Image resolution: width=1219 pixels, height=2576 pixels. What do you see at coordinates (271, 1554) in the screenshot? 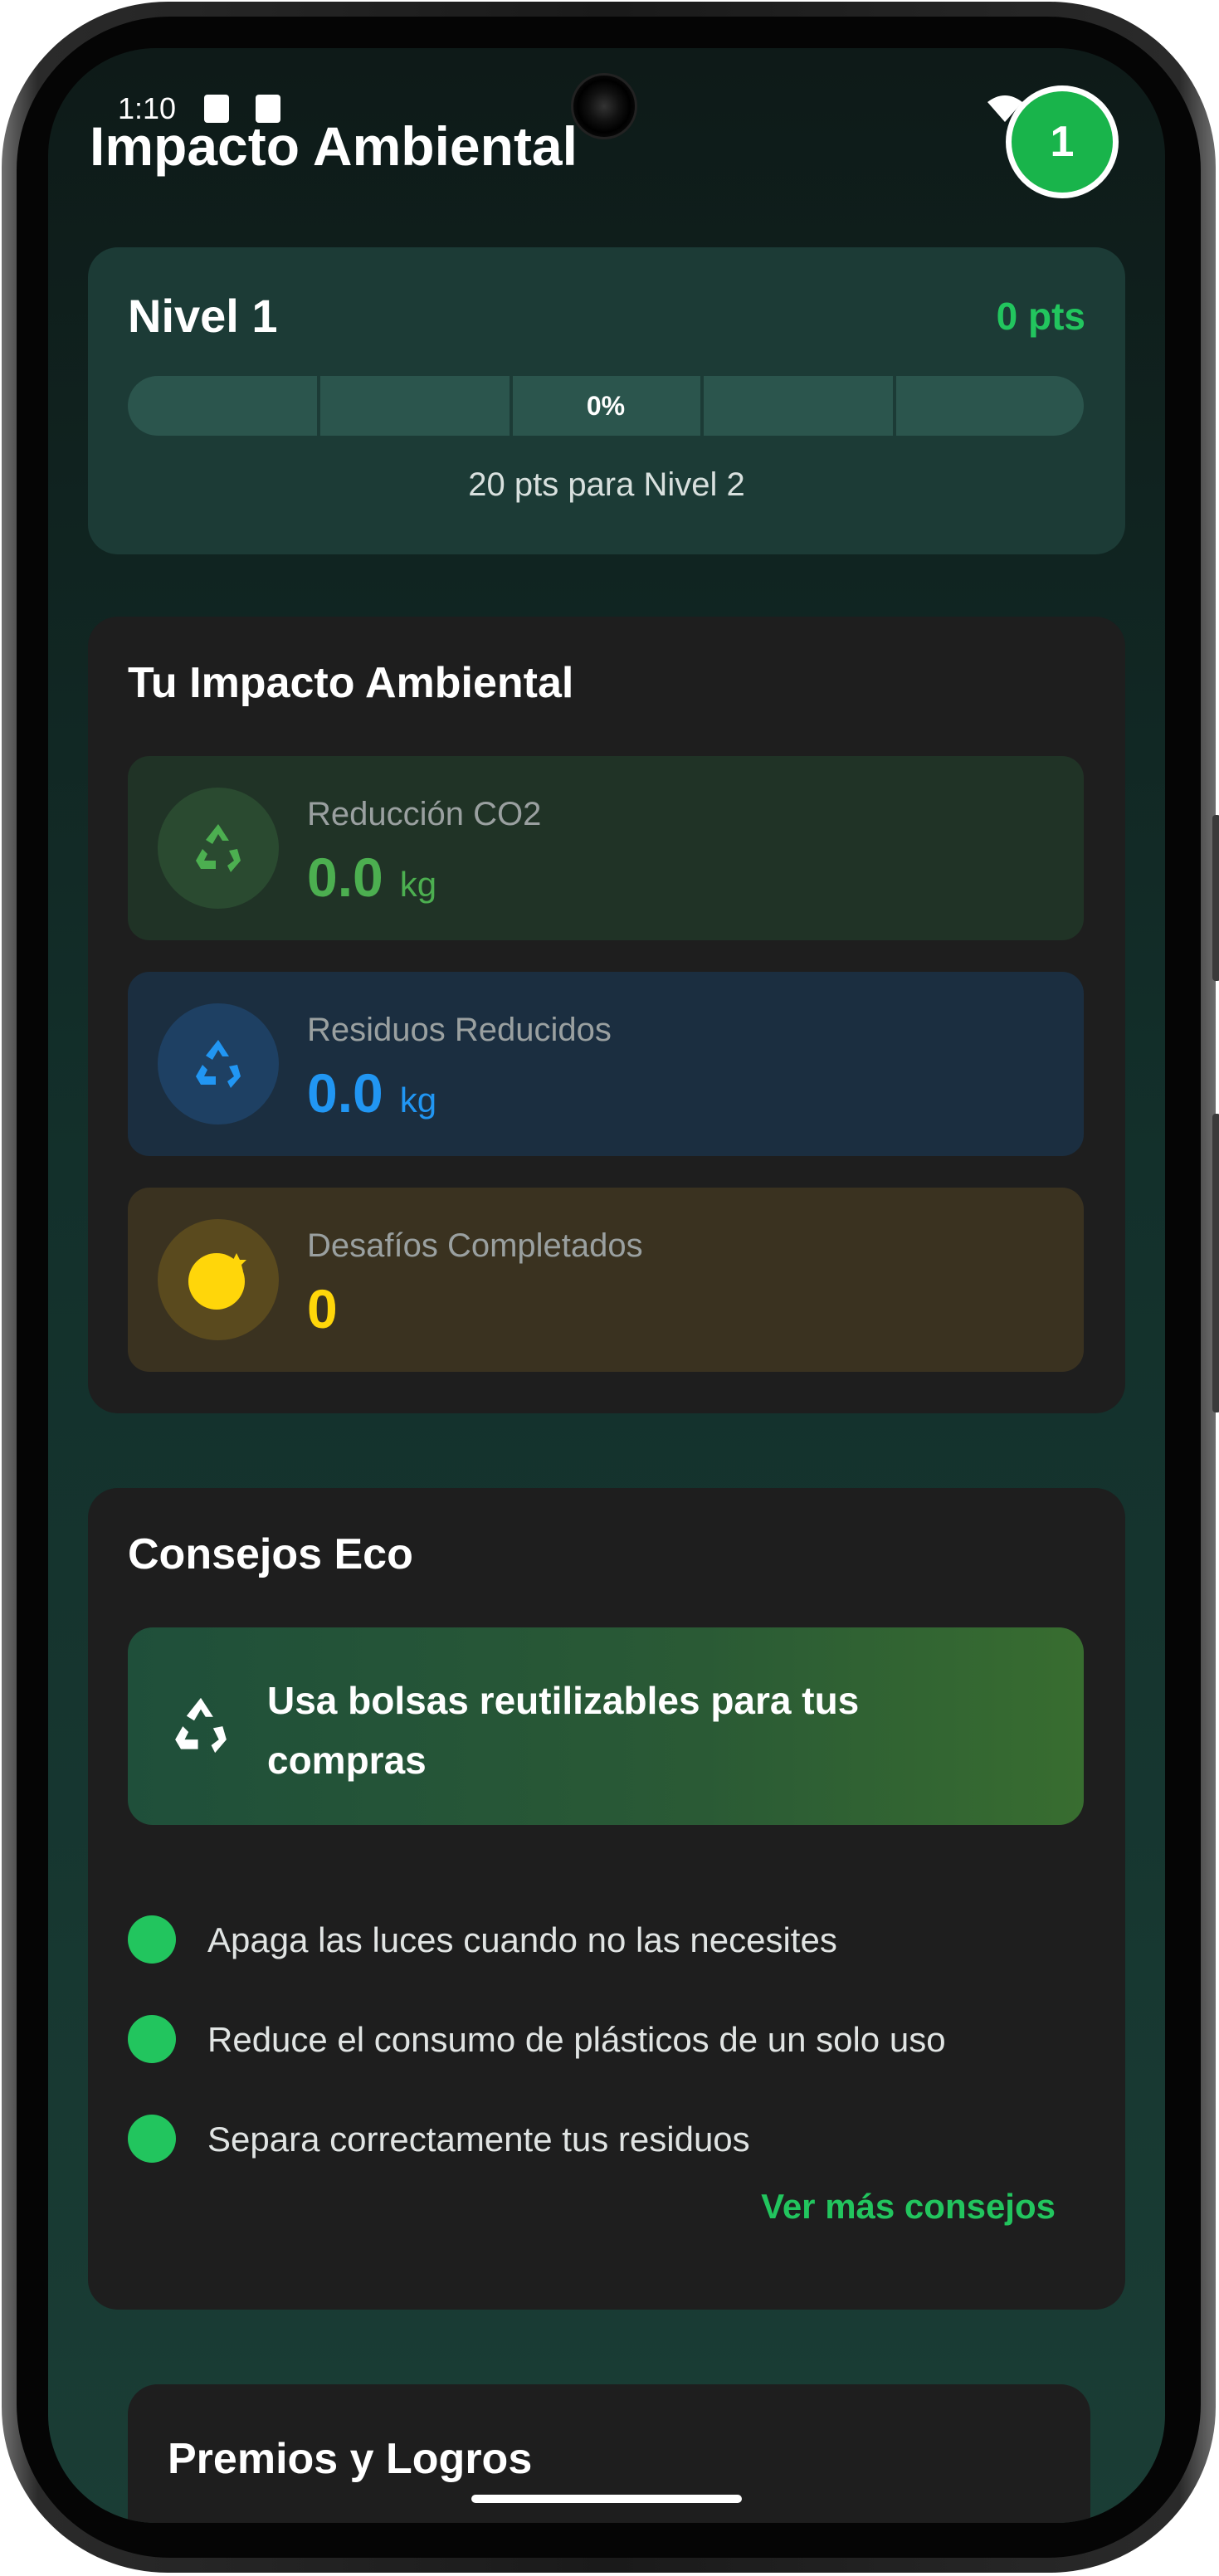
I see `tips-title: Consejos Eco` at bounding box center [271, 1554].